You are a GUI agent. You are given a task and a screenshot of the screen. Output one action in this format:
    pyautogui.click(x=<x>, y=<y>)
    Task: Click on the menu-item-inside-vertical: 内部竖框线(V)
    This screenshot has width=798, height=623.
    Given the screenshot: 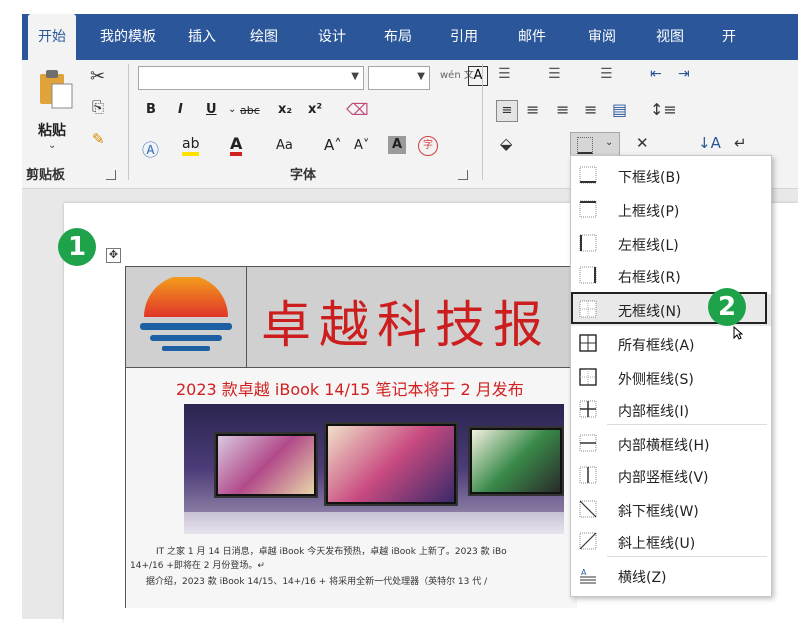 What is the action you would take?
    pyautogui.click(x=671, y=476)
    